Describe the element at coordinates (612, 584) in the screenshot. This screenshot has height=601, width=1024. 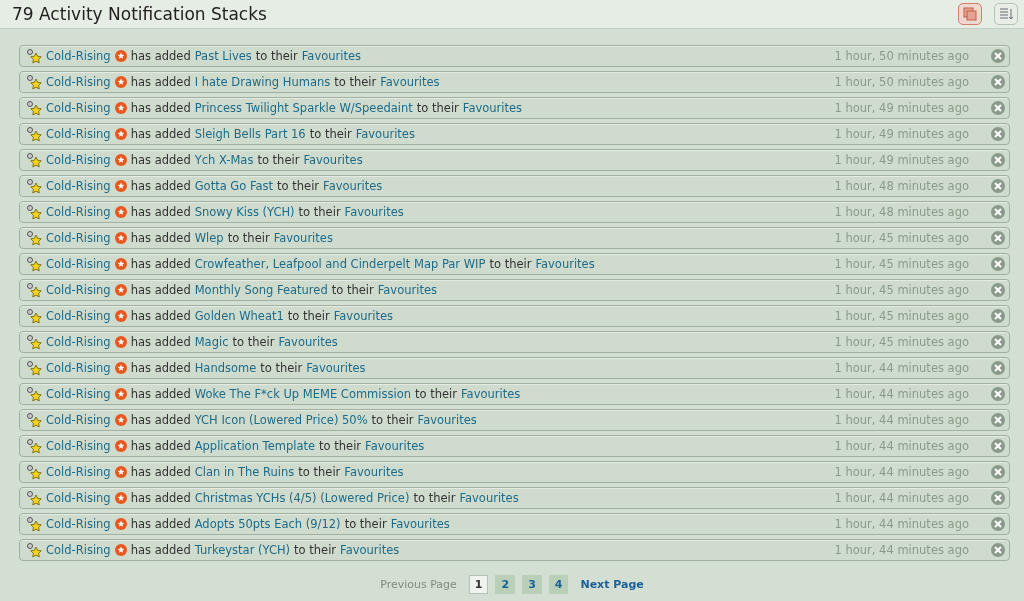
I see `next-page-link: Next Page` at that location.